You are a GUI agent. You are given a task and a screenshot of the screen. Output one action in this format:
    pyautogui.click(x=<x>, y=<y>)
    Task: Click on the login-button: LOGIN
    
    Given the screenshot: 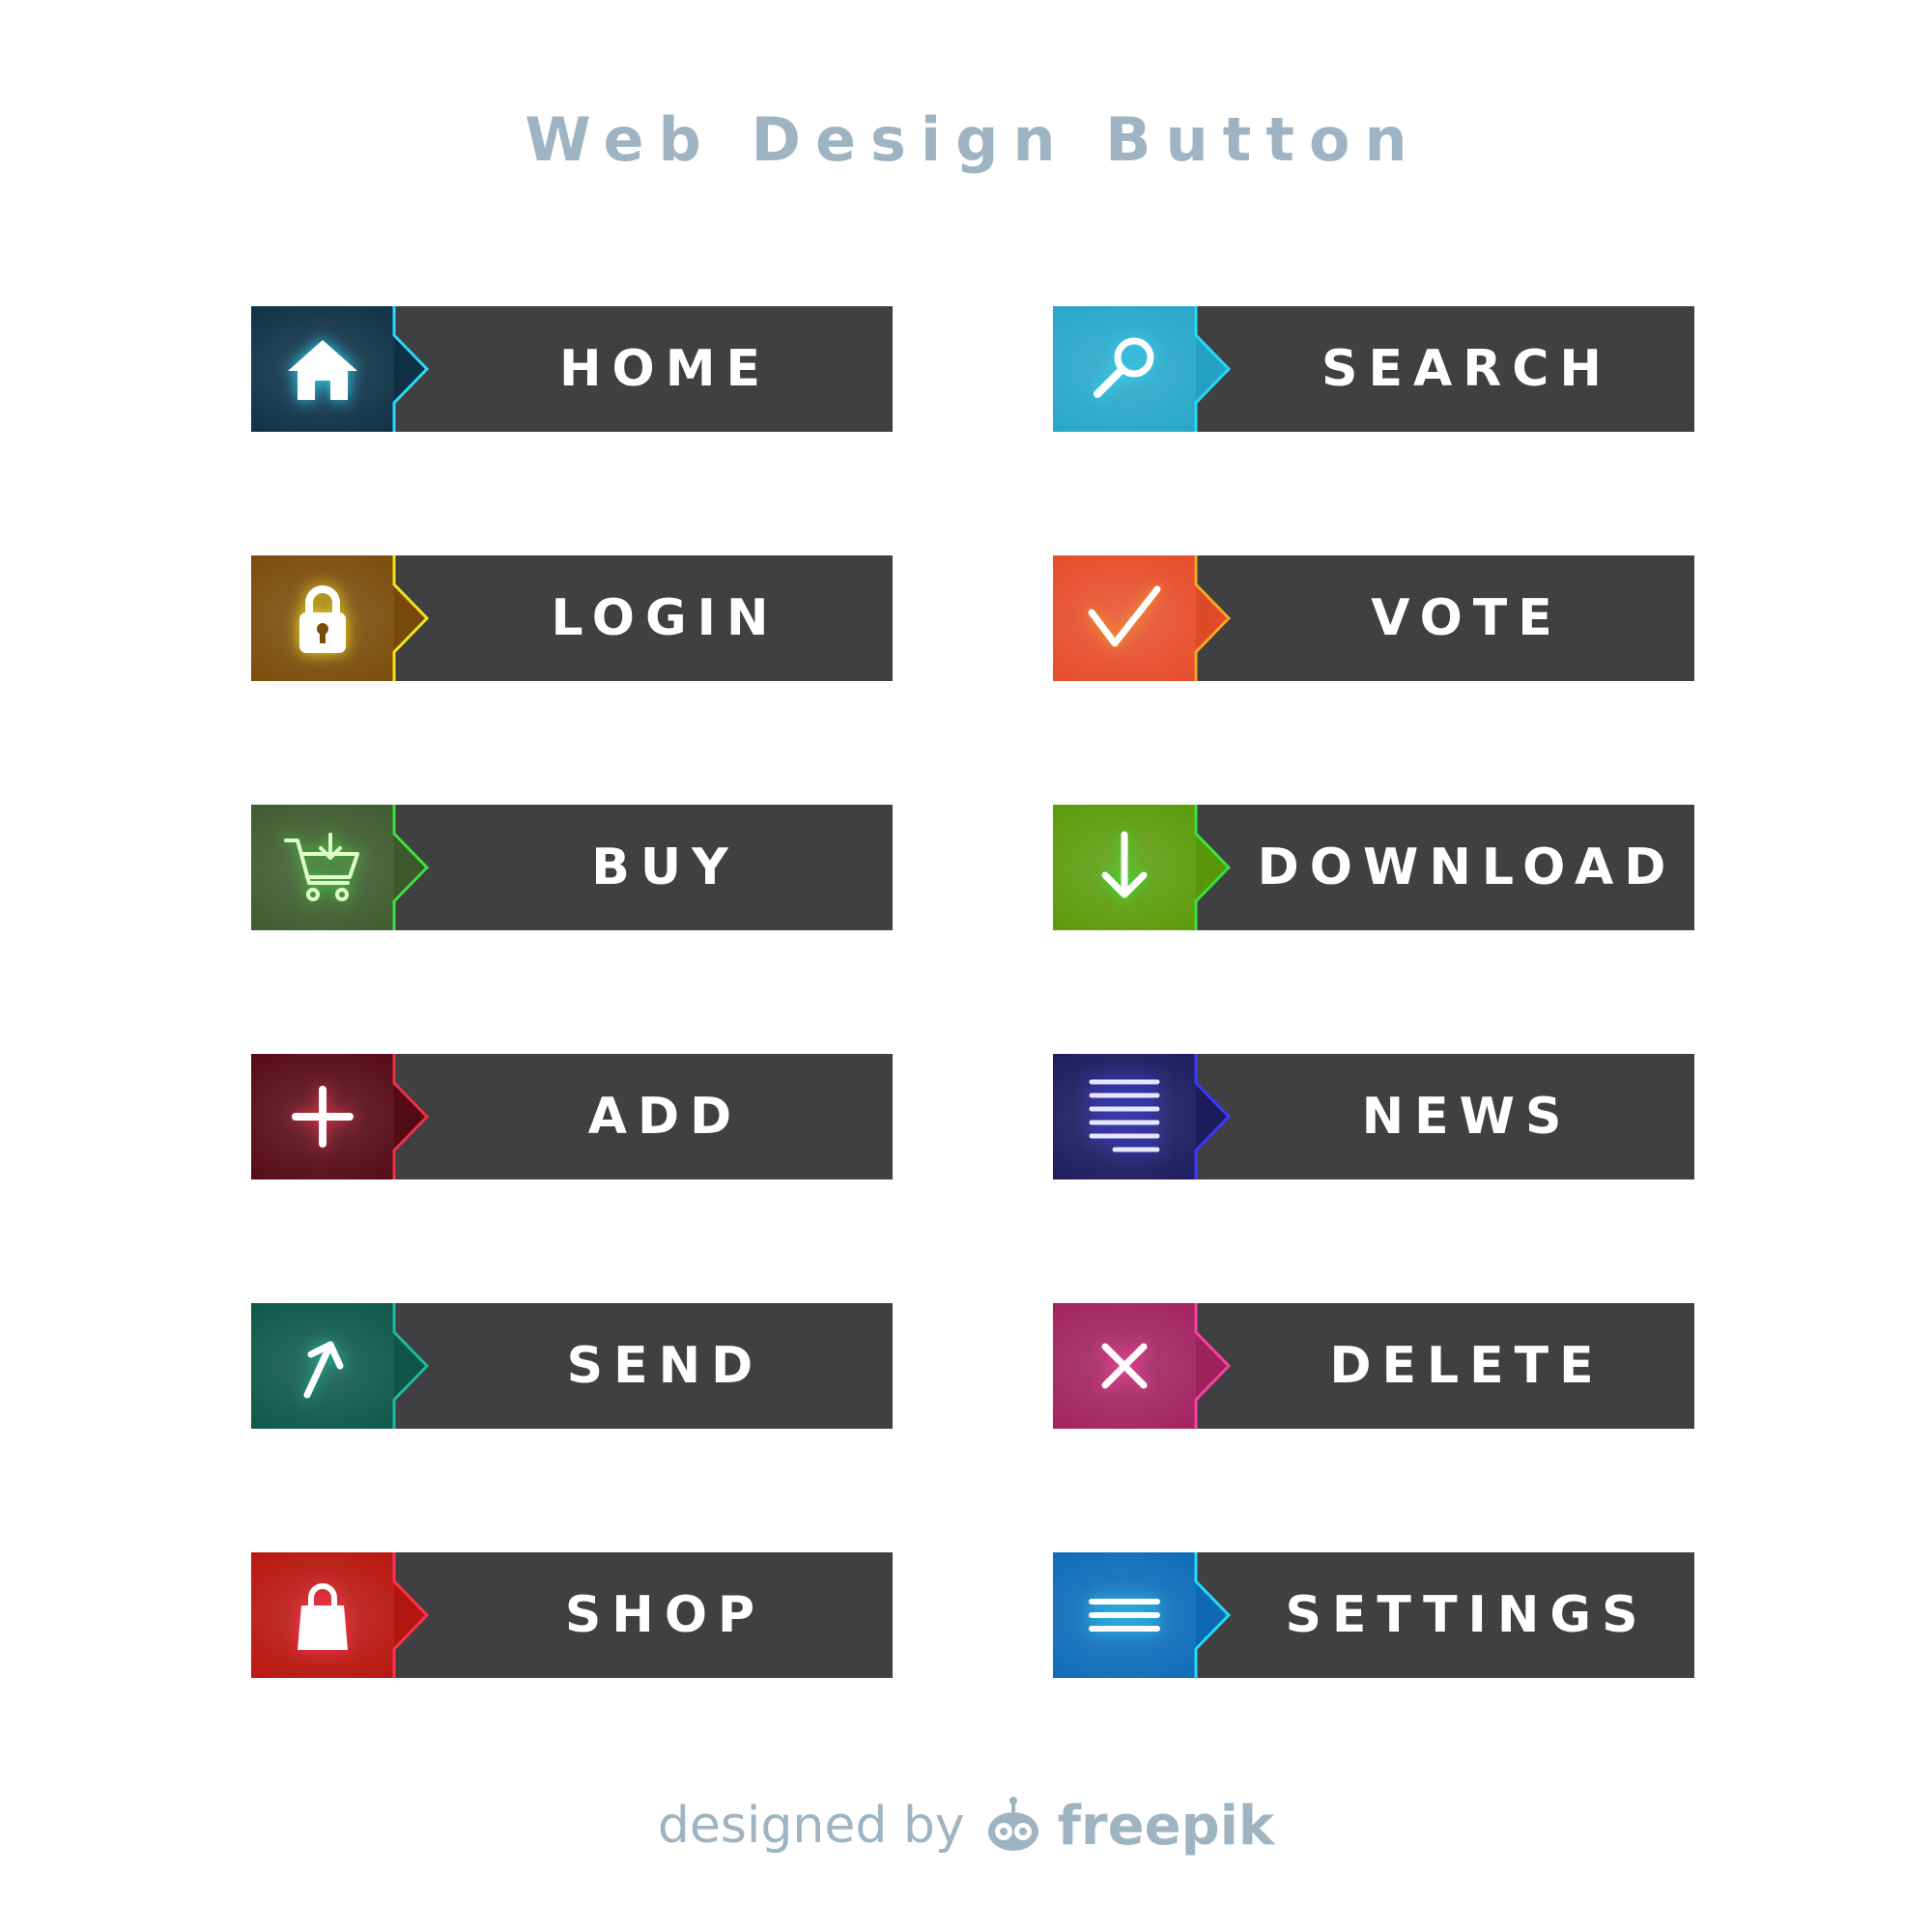 What is the action you would take?
    pyautogui.click(x=572, y=618)
    